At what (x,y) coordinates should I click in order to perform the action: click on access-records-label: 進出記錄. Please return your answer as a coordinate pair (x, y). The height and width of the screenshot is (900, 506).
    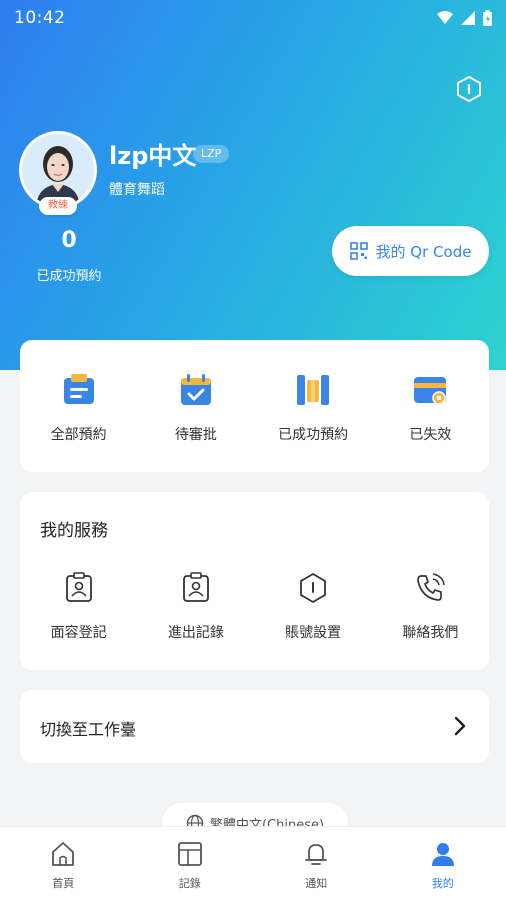
    Looking at the image, I should click on (195, 633).